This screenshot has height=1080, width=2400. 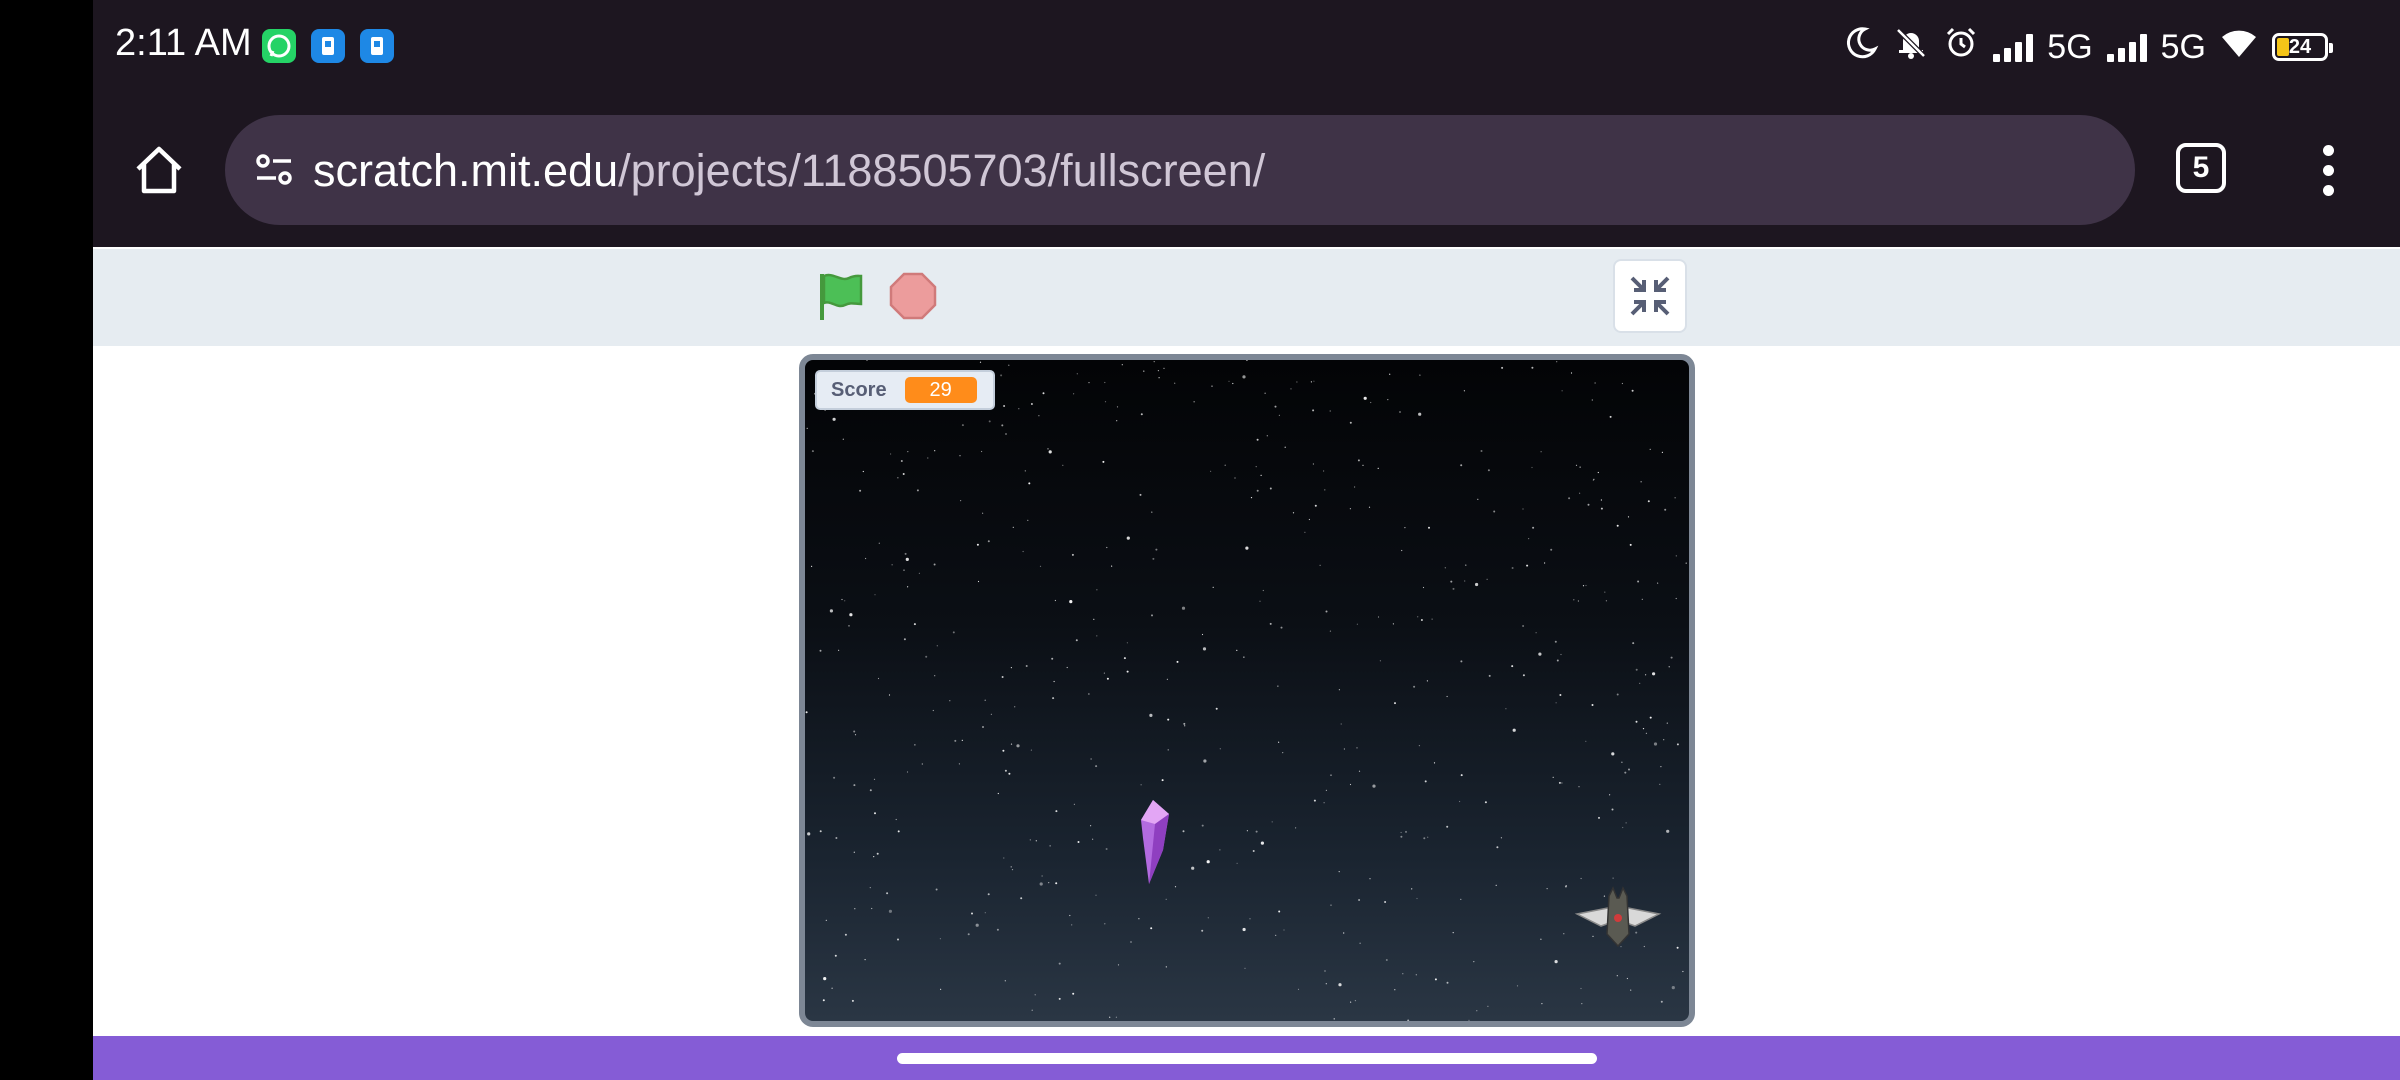 I want to click on url-domain: scratch.mit.edu, so click(x=466, y=170).